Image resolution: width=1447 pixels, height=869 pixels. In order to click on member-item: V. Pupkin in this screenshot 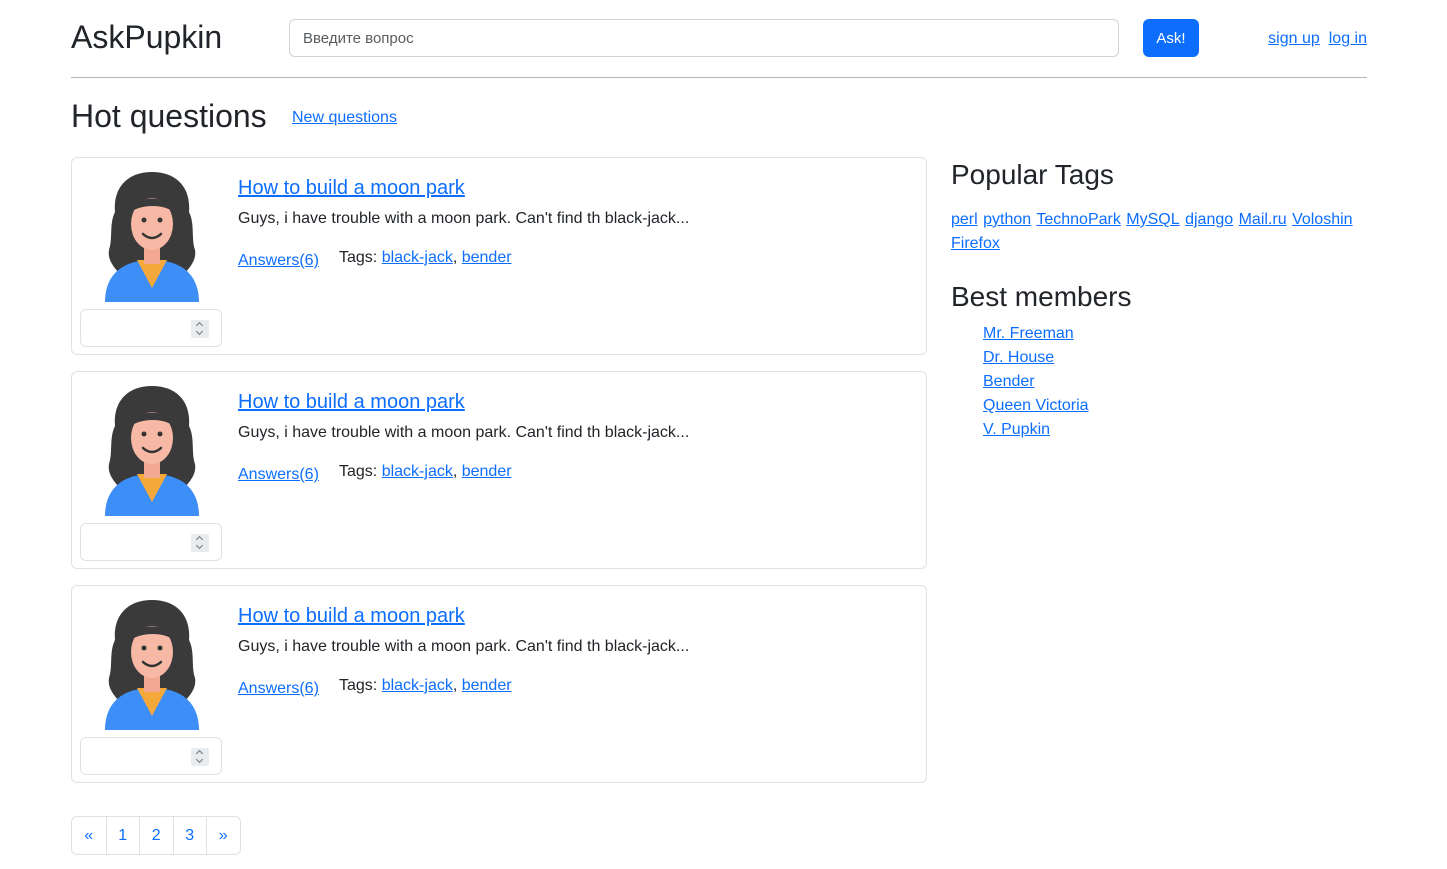, I will do `click(1036, 430)`.